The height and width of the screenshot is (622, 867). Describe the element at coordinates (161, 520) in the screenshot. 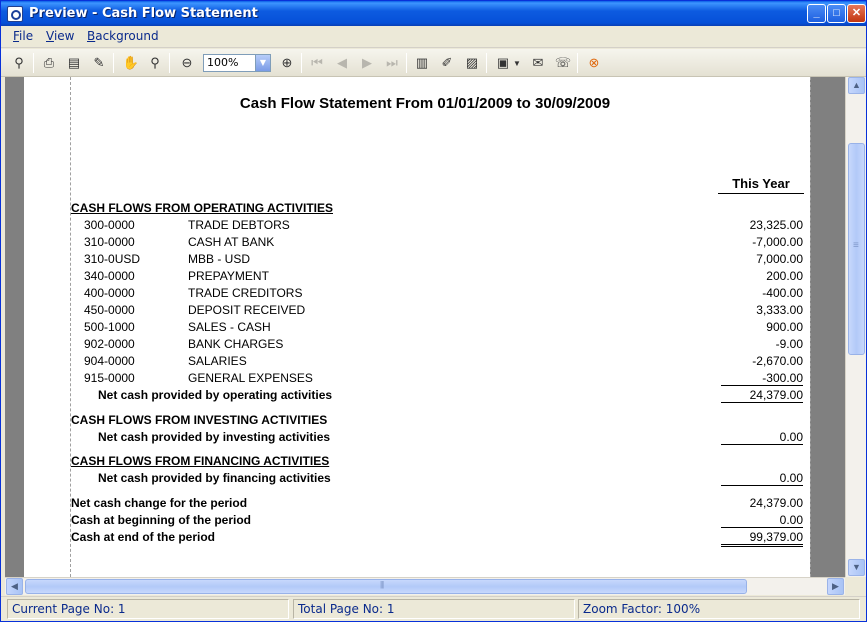

I see `summary-label: Cash at beginning of the period` at that location.